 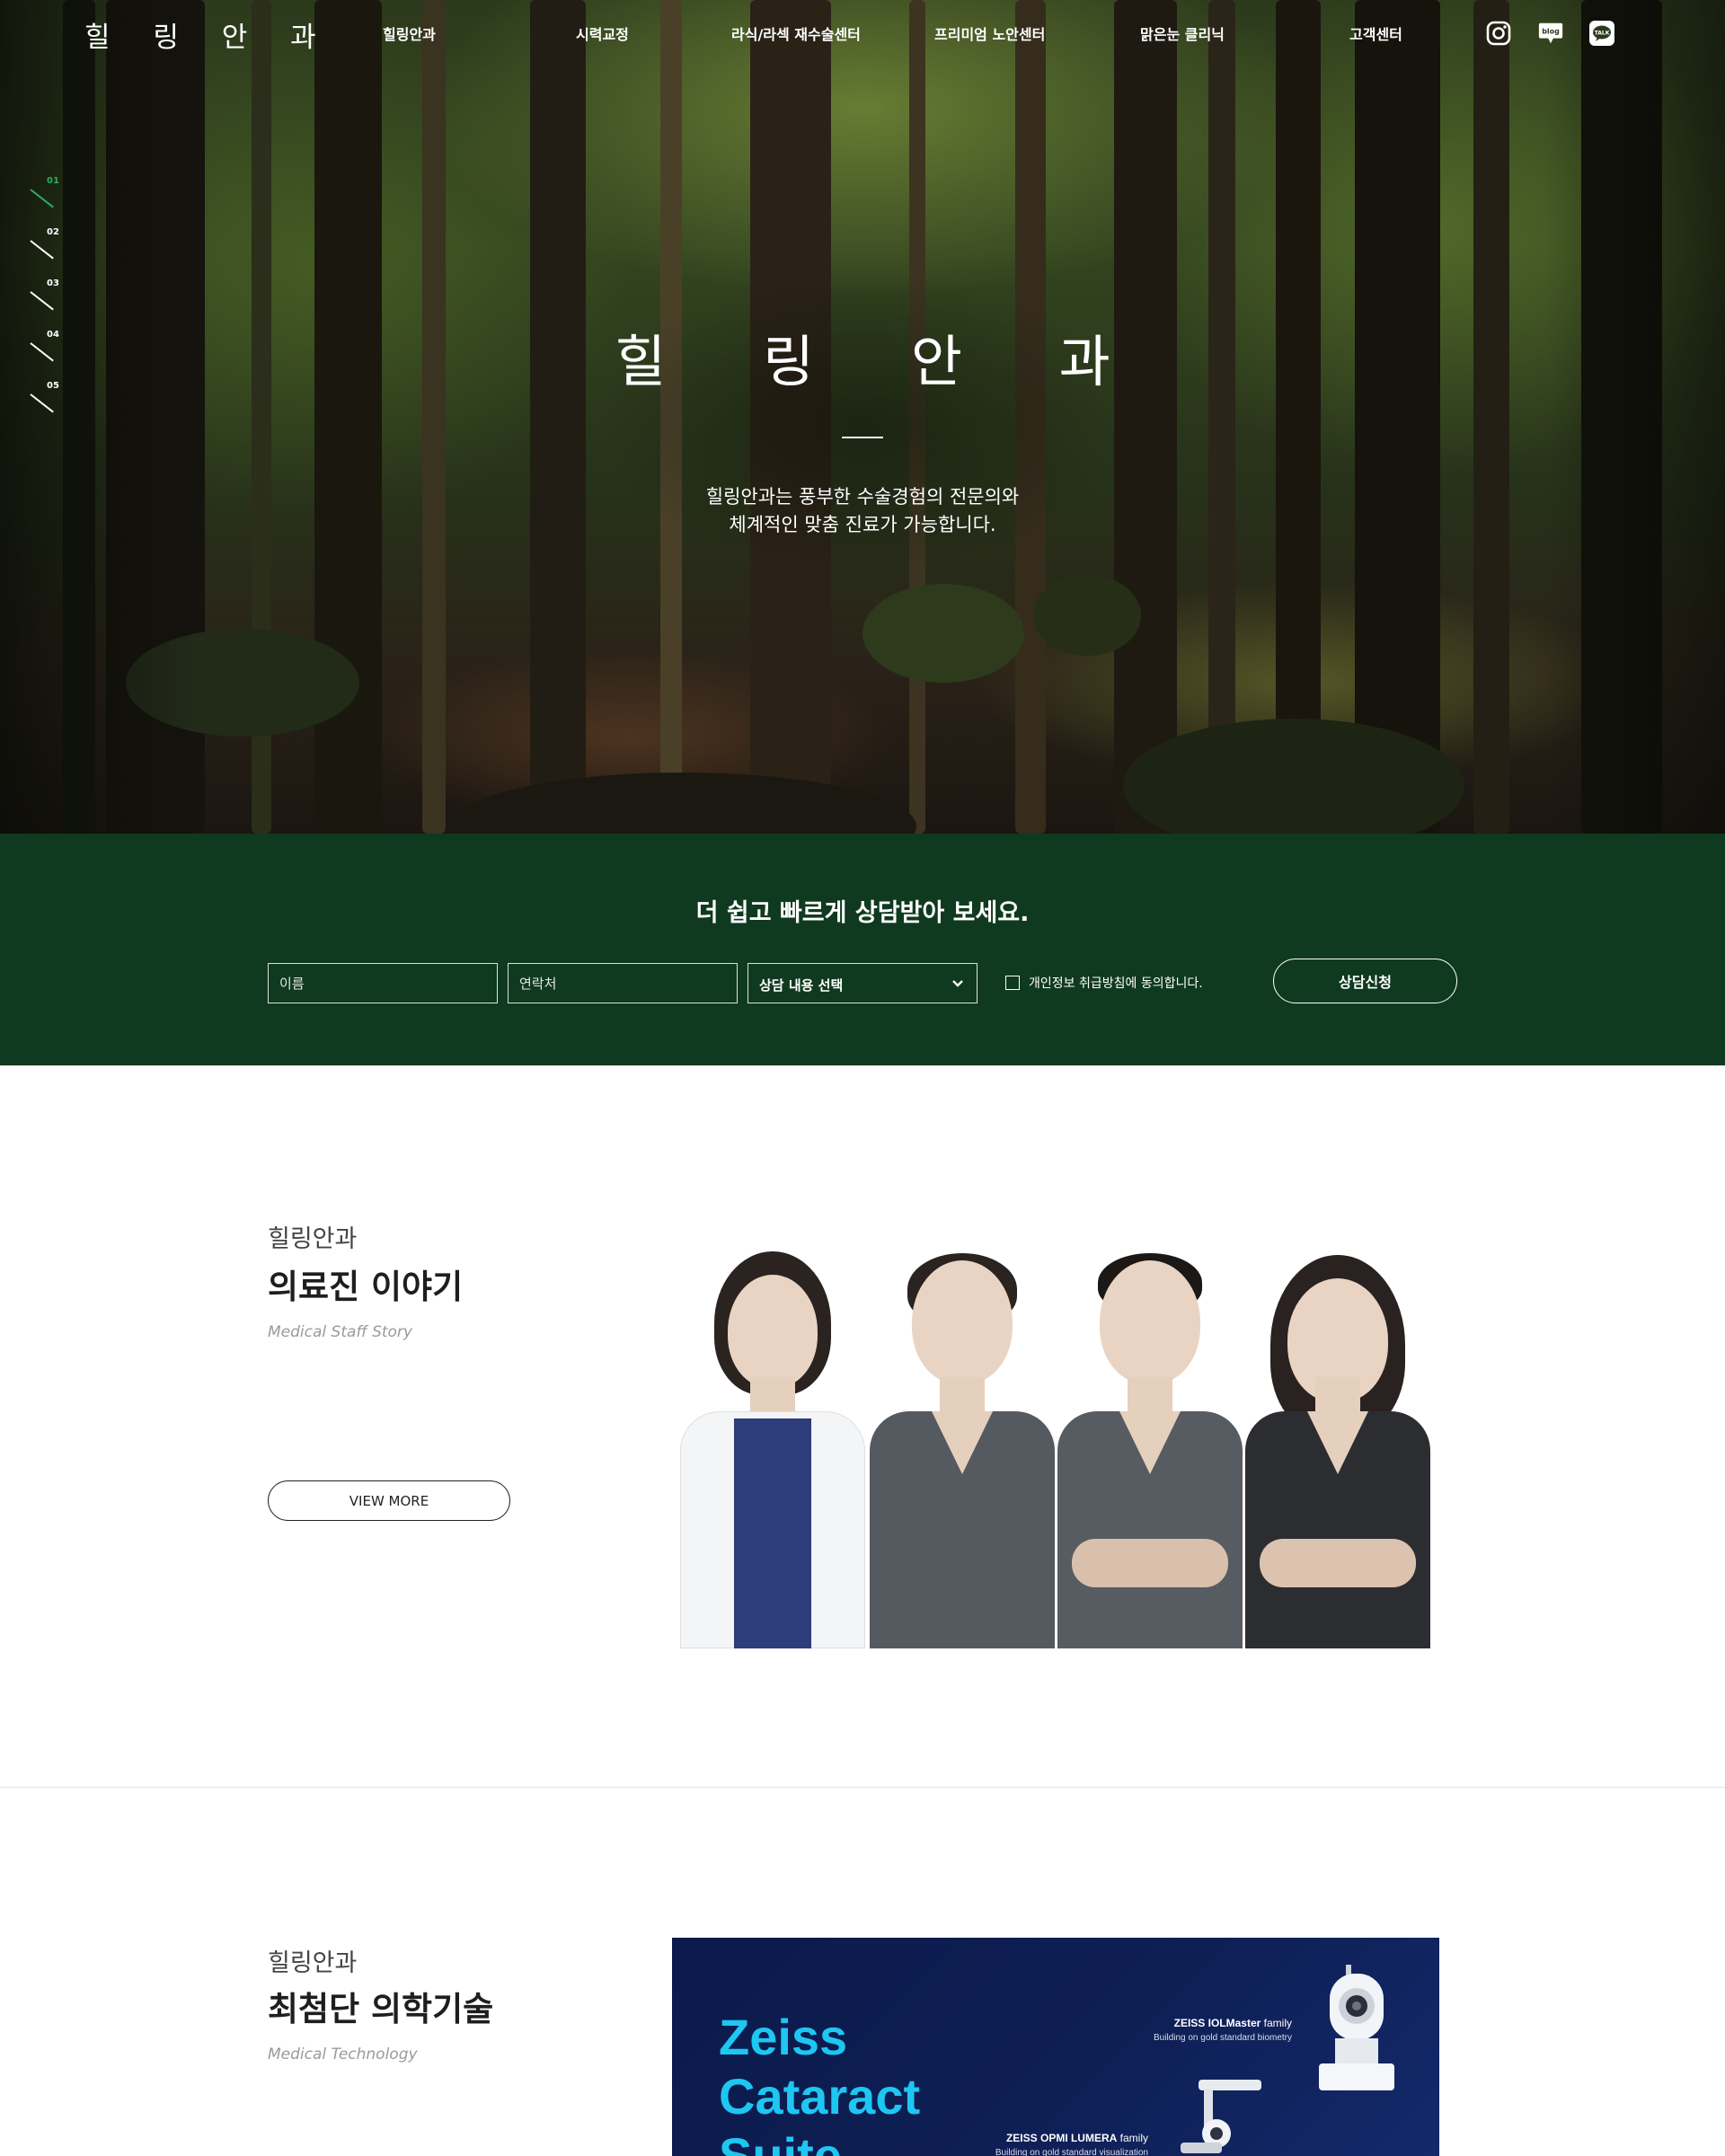 What do you see at coordinates (53, 232) in the screenshot?
I see `pager-number: 02` at bounding box center [53, 232].